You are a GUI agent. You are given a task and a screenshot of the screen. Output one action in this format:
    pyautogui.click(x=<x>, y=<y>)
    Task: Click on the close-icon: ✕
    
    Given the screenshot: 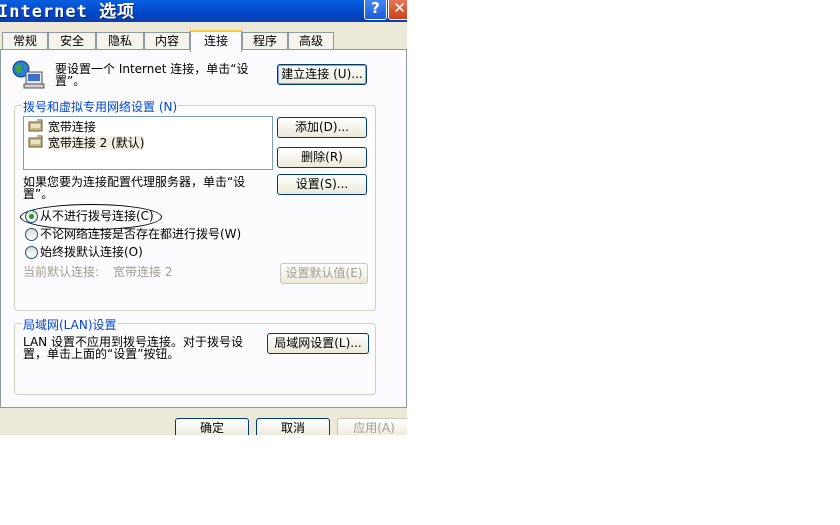 What is the action you would take?
    pyautogui.click(x=399, y=8)
    